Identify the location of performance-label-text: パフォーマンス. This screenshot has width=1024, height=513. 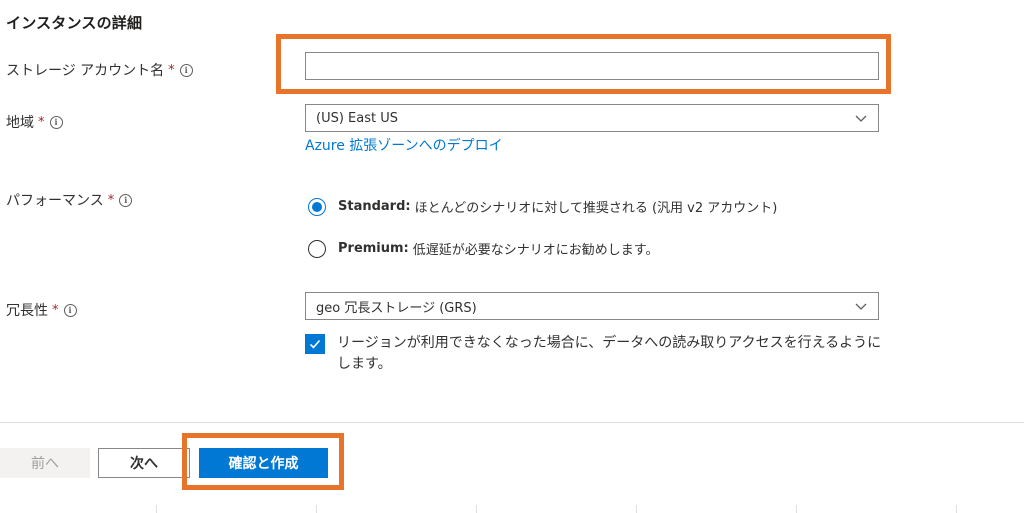
(55, 201).